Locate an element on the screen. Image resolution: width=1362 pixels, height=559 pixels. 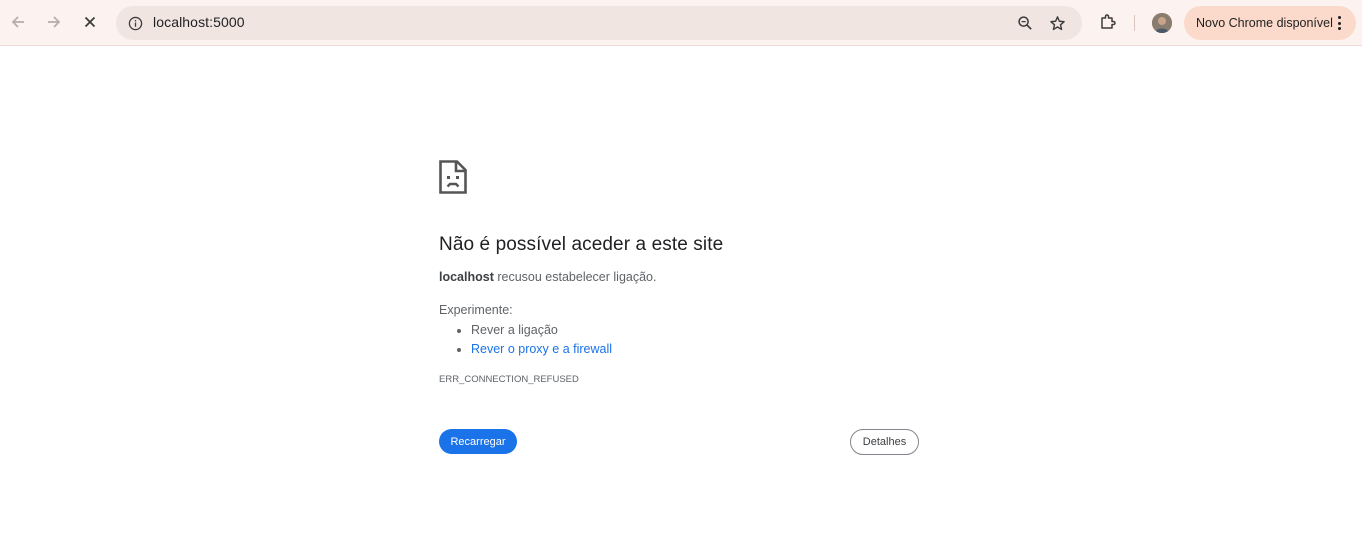
suggestion-item: Rever a ligação is located at coordinates (525, 330).